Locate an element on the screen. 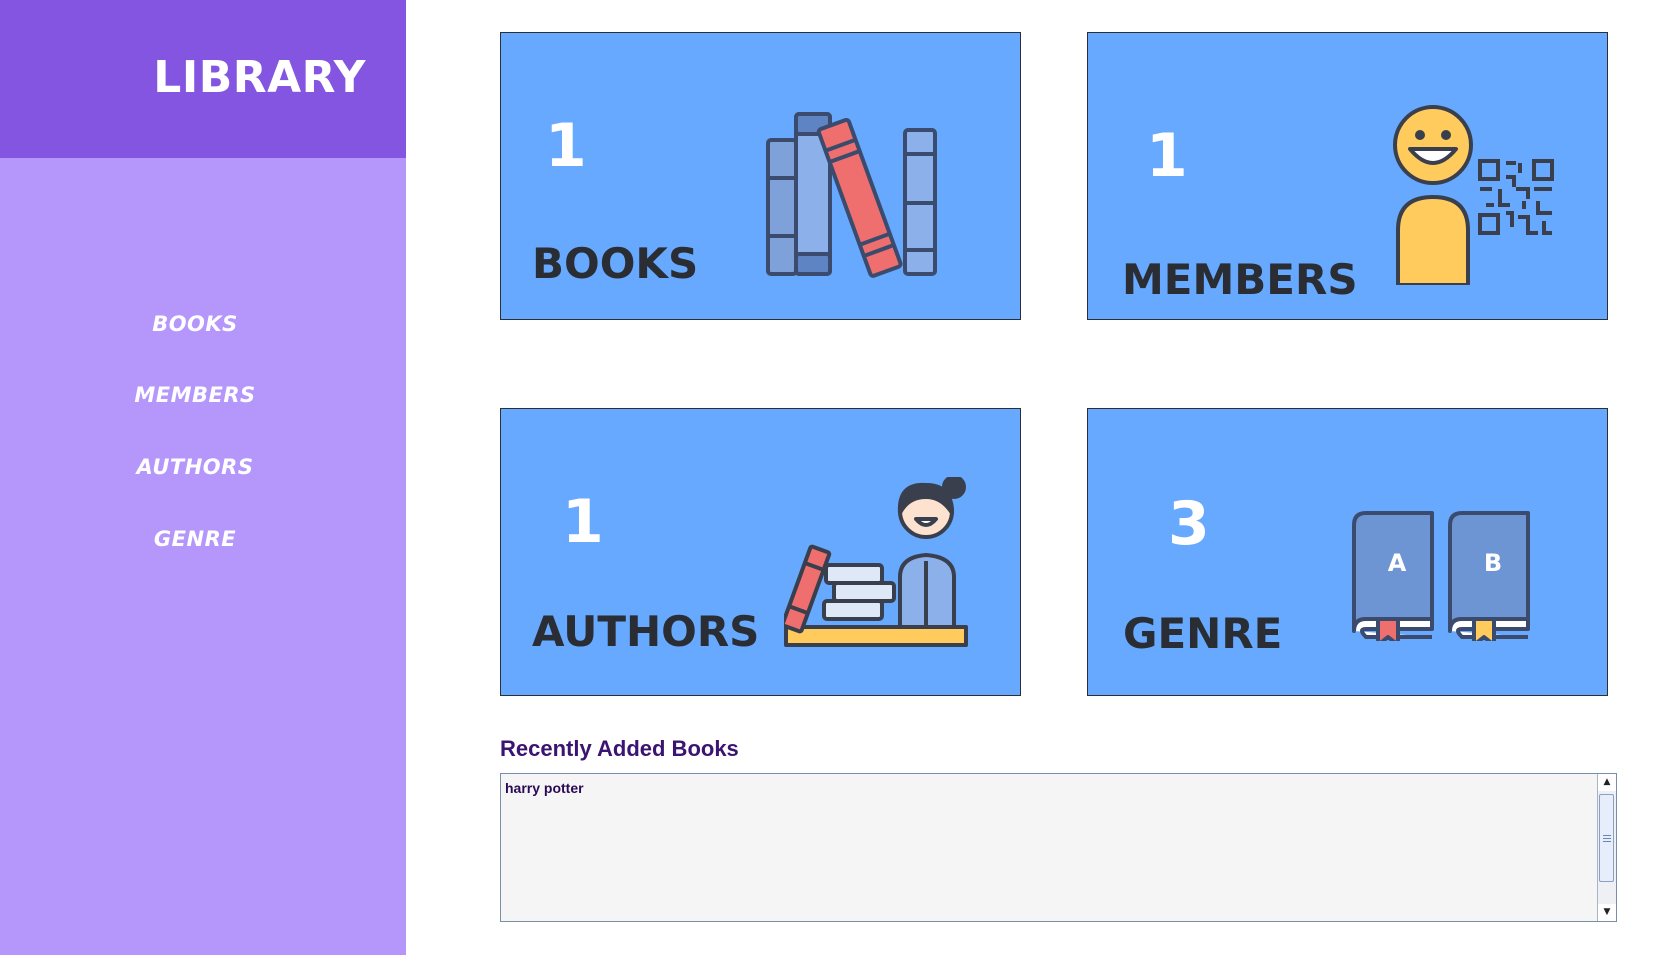  books-count: 1 is located at coordinates (566, 146).